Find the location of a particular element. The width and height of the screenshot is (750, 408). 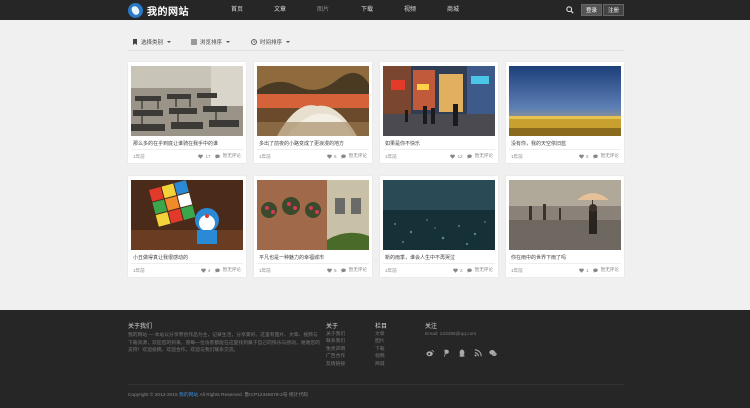

image-card: 平凡也是一种魅力的幸福城市 1年前 5 暂无评论 is located at coordinates (313, 226).